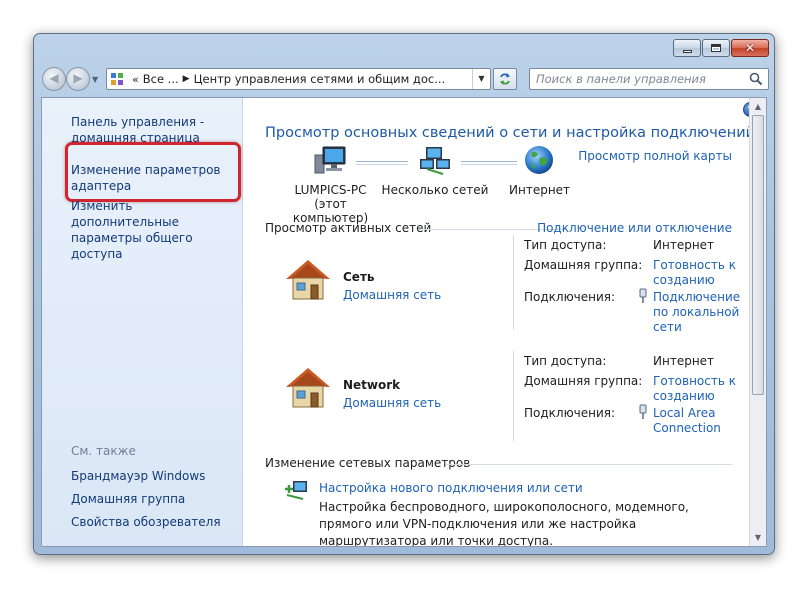  What do you see at coordinates (700, 389) in the screenshot?
I see `network-2-homegroup-link: Готовность к созданию` at bounding box center [700, 389].